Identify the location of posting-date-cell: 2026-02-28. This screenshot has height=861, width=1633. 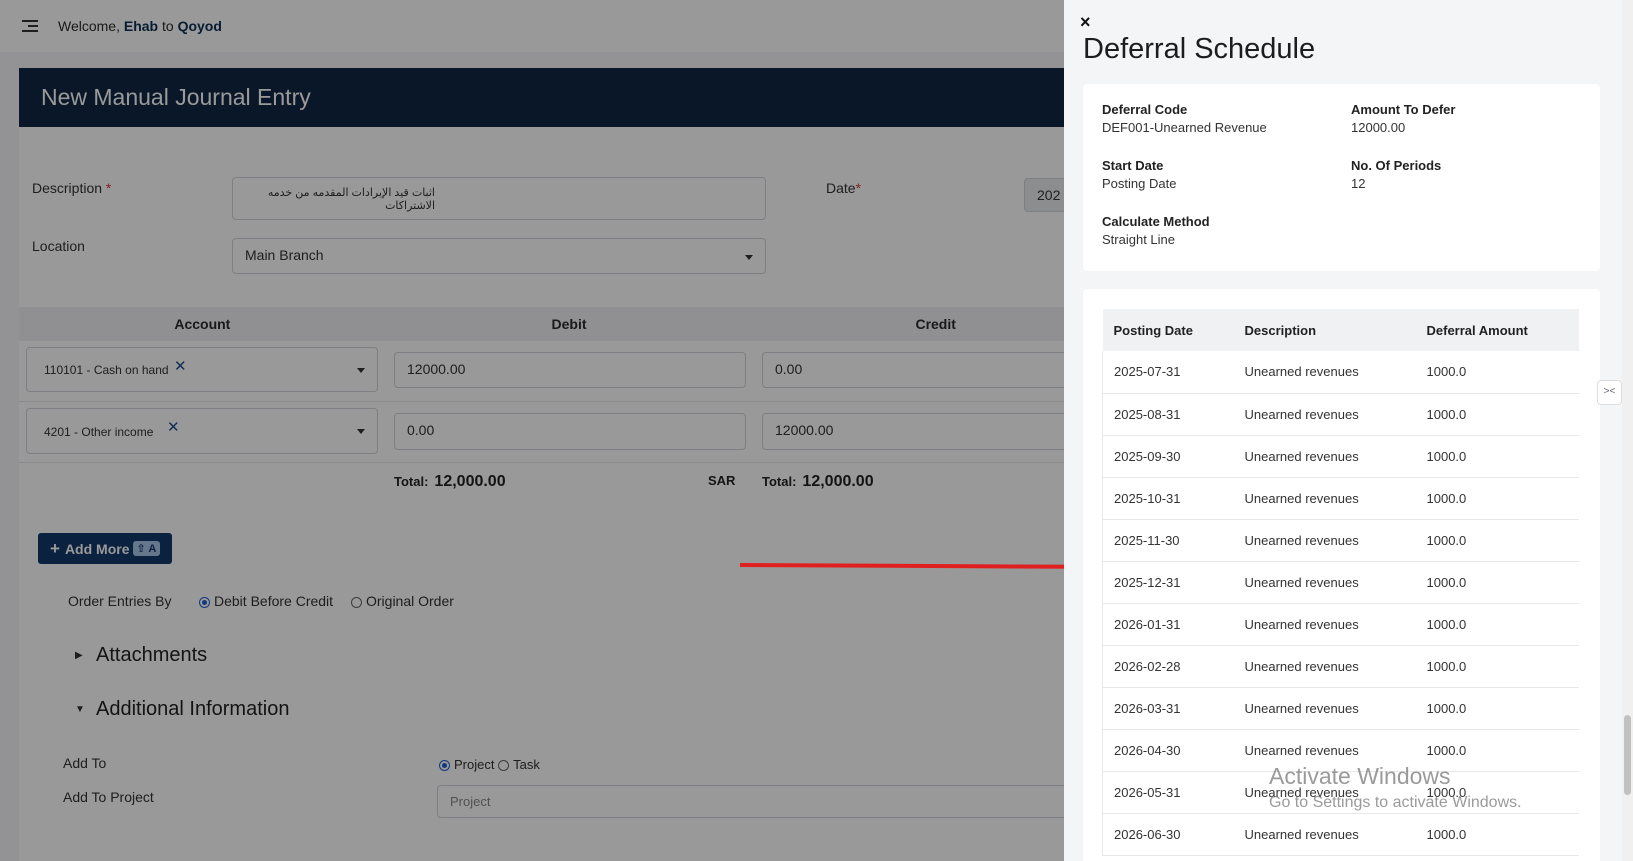
(1168, 666).